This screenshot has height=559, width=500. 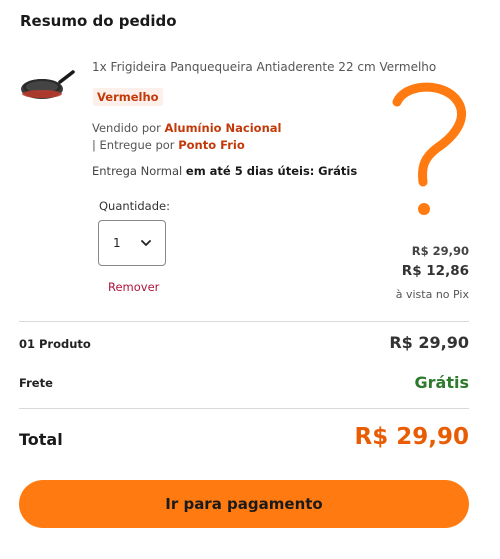 What do you see at coordinates (435, 271) in the screenshot?
I see `pix-price: R$ 12,86` at bounding box center [435, 271].